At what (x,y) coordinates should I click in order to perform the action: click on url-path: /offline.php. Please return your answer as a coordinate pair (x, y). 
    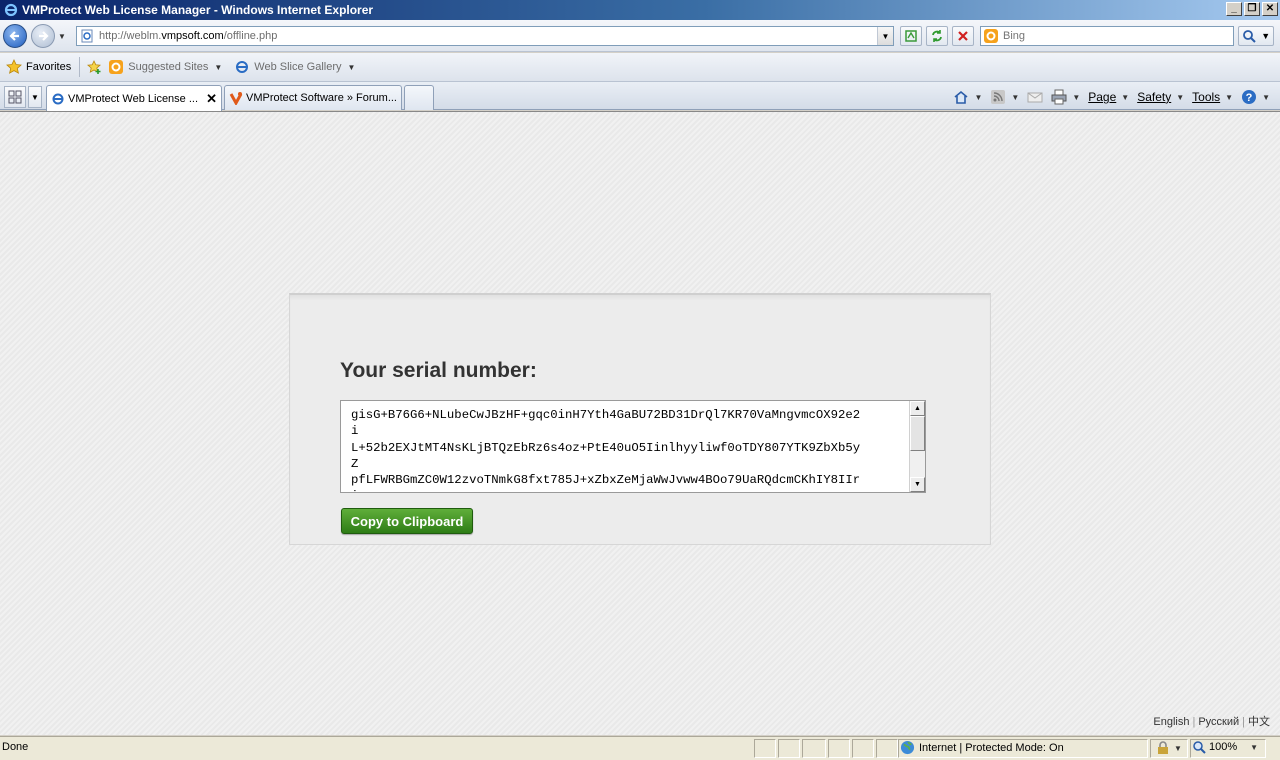
    Looking at the image, I should click on (250, 36).